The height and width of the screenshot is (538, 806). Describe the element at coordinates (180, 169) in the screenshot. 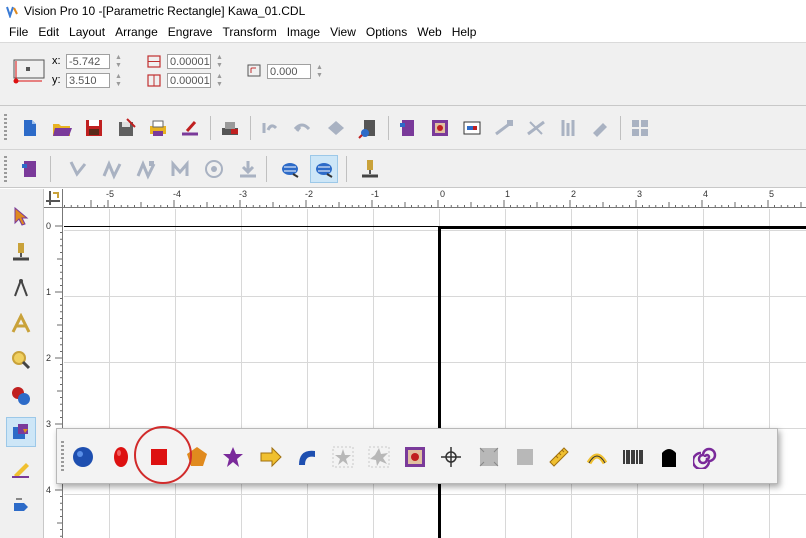

I see `path-split-icon` at that location.